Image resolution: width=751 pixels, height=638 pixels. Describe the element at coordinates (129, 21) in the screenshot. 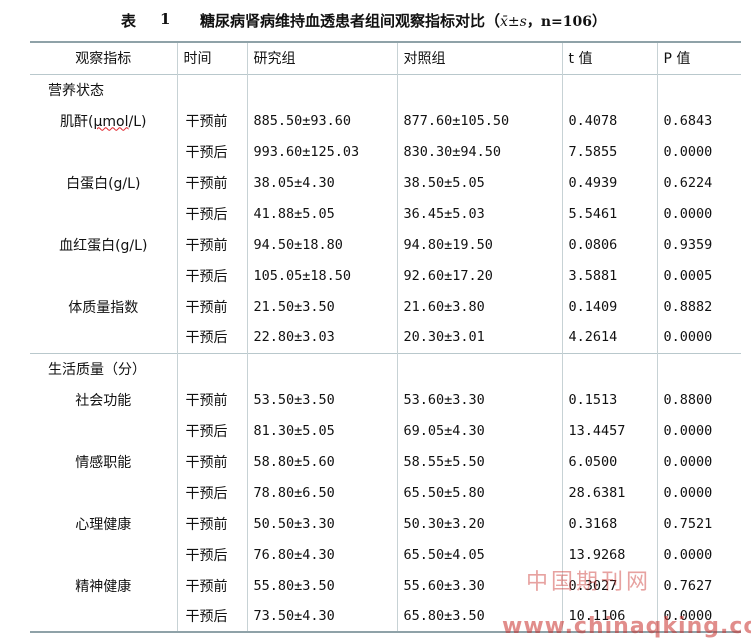

I see `caption-label: 表` at that location.